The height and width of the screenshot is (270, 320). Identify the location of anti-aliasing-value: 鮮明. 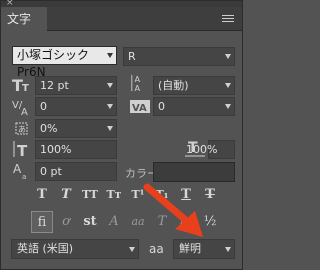
(190, 248).